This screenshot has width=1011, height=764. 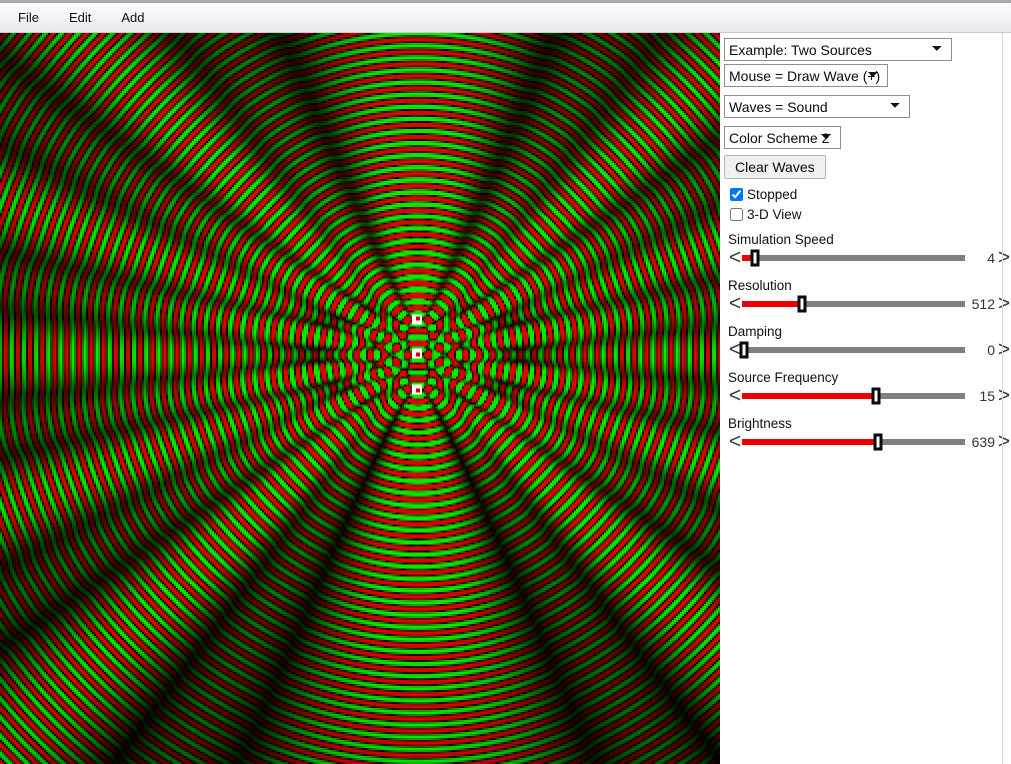 What do you see at coordinates (772, 194) in the screenshot?
I see `checkbox-stopped-label: Stopped` at bounding box center [772, 194].